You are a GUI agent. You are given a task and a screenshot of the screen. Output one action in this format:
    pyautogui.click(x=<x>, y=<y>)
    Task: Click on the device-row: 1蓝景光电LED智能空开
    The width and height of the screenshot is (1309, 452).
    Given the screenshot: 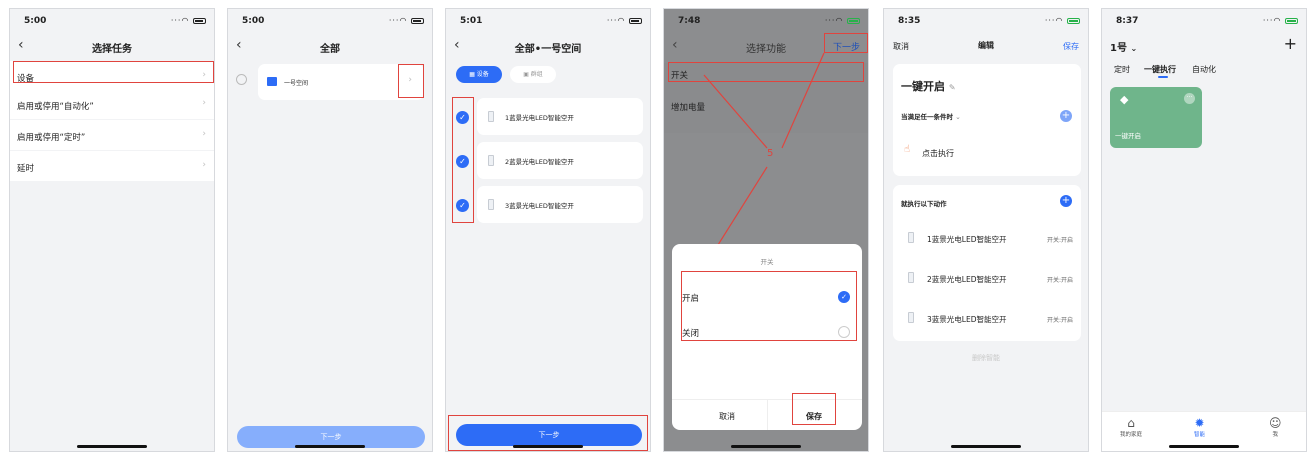 What is the action you would take?
    pyautogui.click(x=560, y=116)
    